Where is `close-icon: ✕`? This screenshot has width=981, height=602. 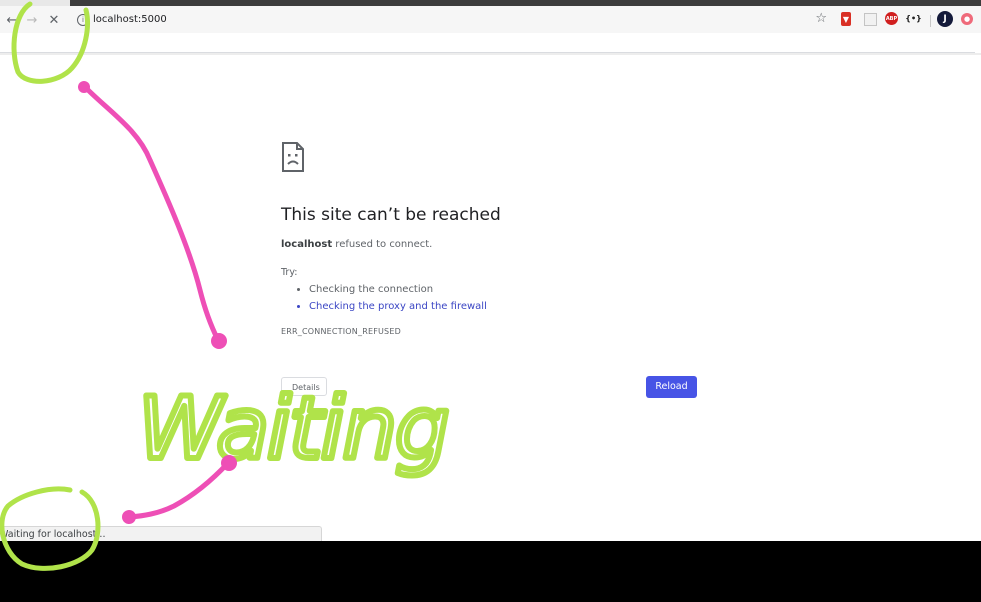 close-icon: ✕ is located at coordinates (54, 20).